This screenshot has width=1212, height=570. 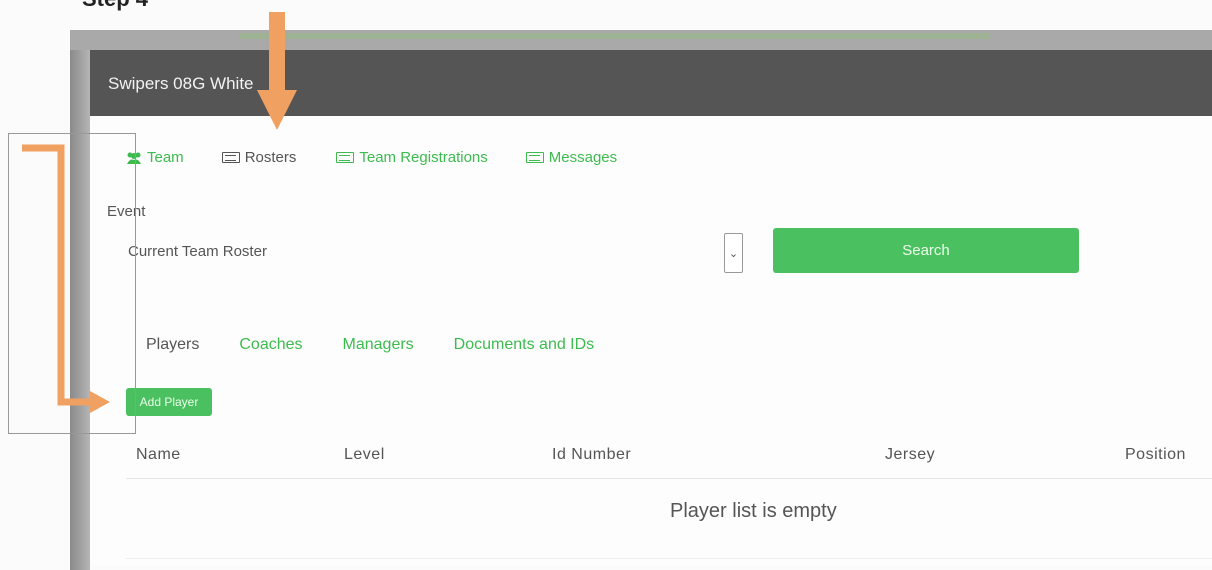 I want to click on tab-messages: Messages, so click(x=571, y=157).